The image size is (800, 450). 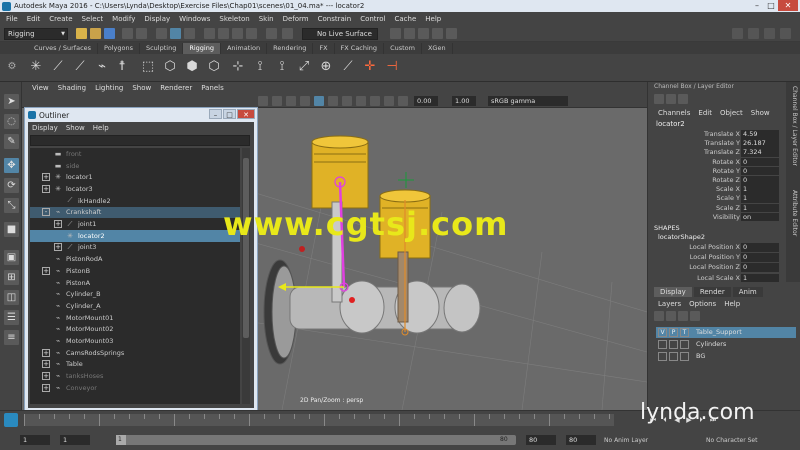 What do you see at coordinates (760, 278) in the screenshot?
I see `shape-attribute-value: 1` at bounding box center [760, 278].